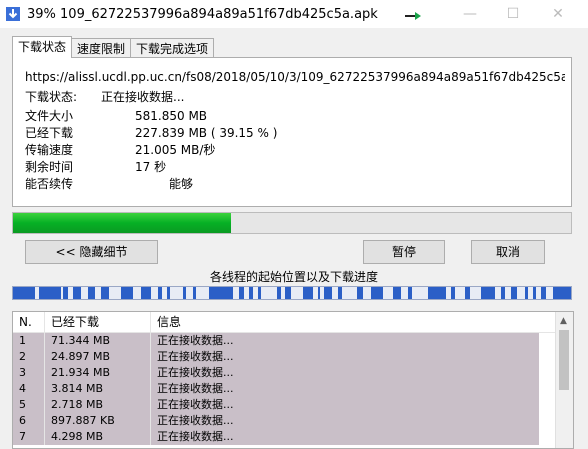 Image resolution: width=588 pixels, height=449 pixels. Describe the element at coordinates (292, 293) in the screenshot. I see `thread-progress-bar` at that location.